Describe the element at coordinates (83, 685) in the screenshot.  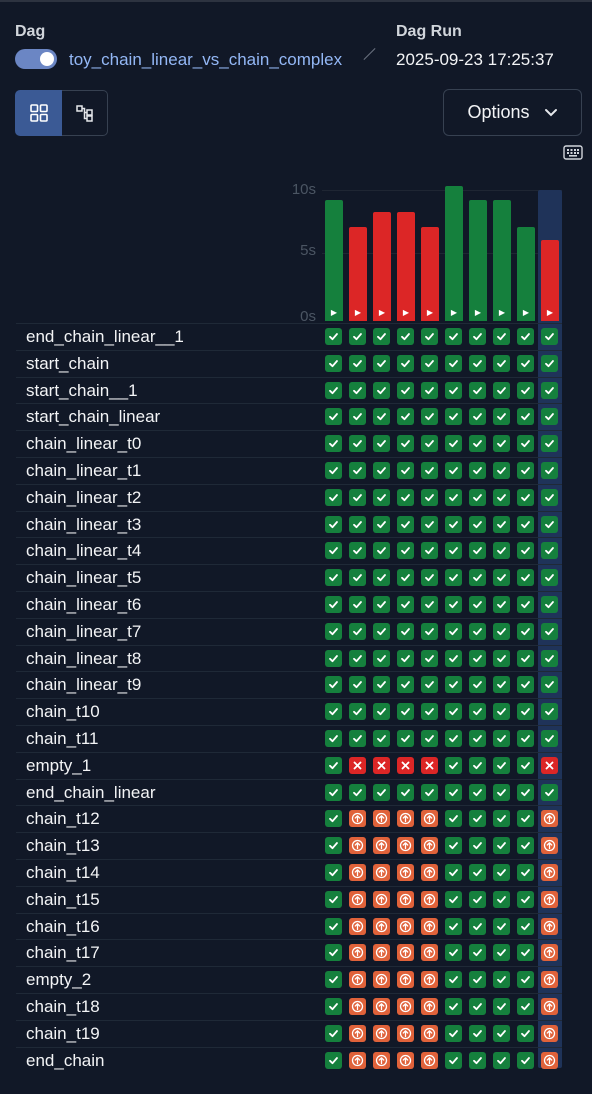
I see `task-name: chain_linear_t9` at that location.